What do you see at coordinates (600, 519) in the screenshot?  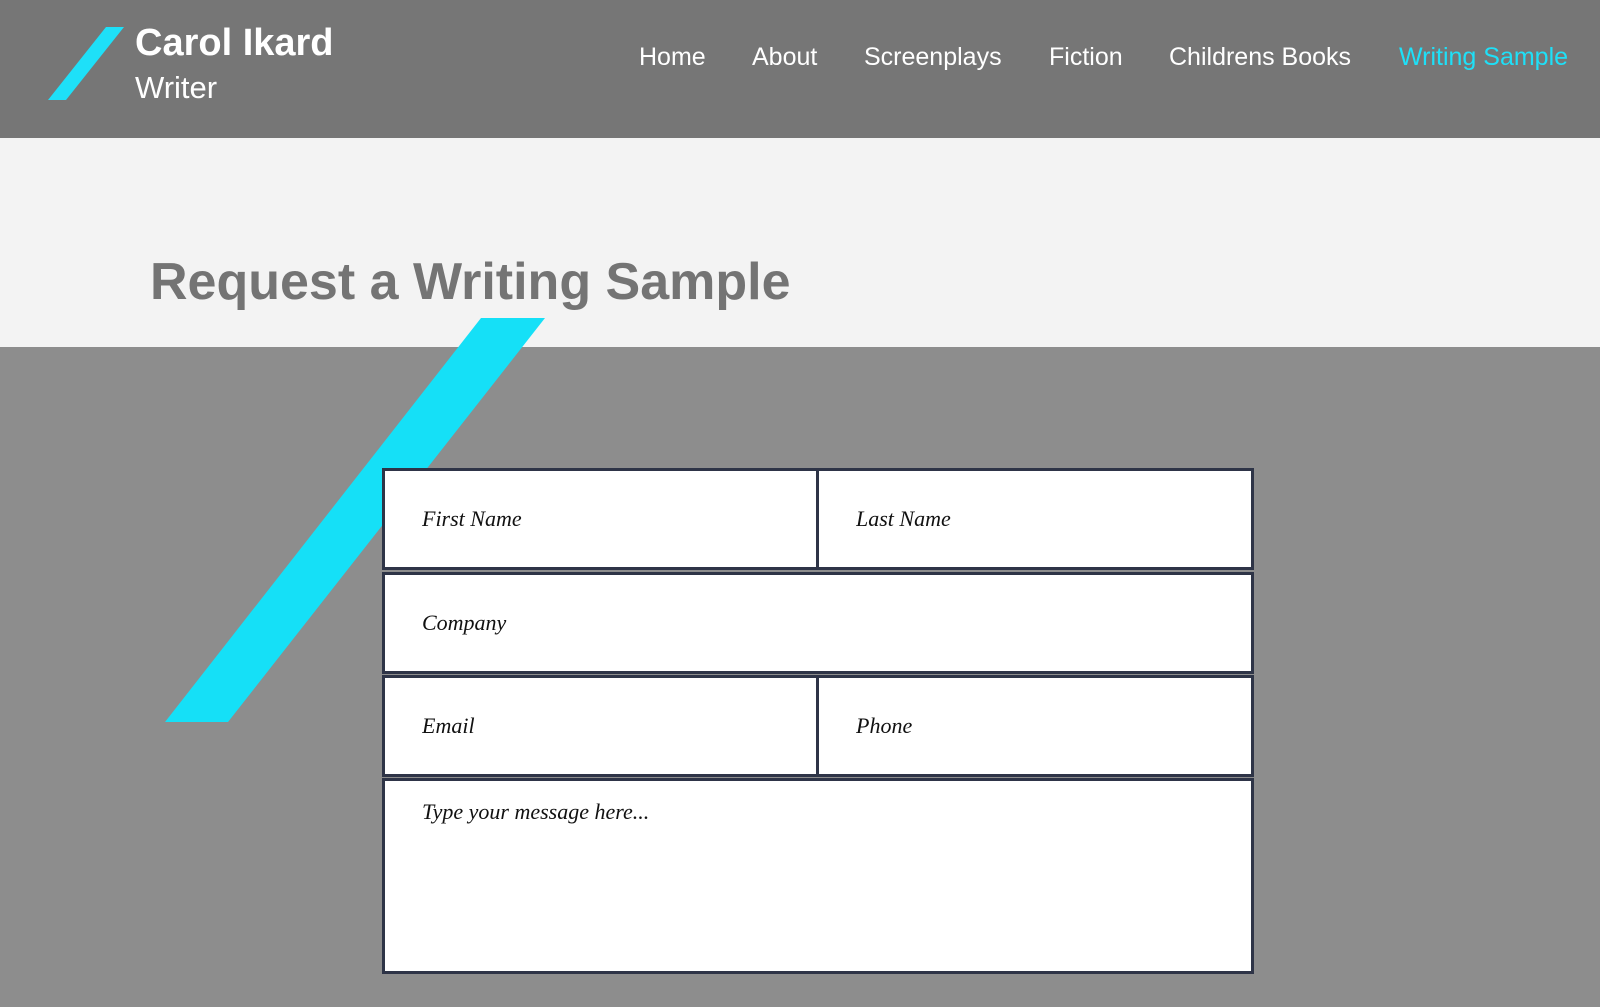 I see `first-name-field` at bounding box center [600, 519].